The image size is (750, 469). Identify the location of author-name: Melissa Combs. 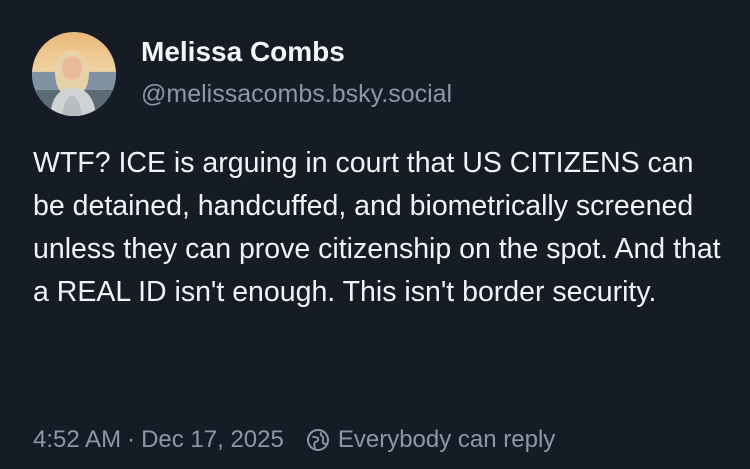
(243, 52).